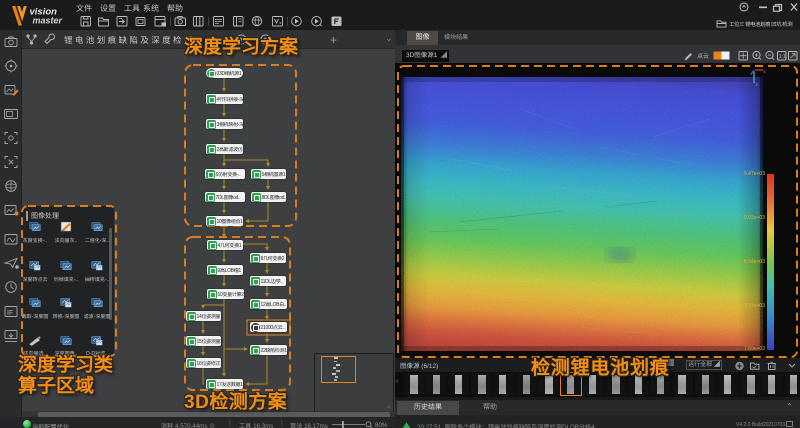  What do you see at coordinates (703, 56) in the screenshot?
I see `svg-text: 点云` at bounding box center [703, 56].